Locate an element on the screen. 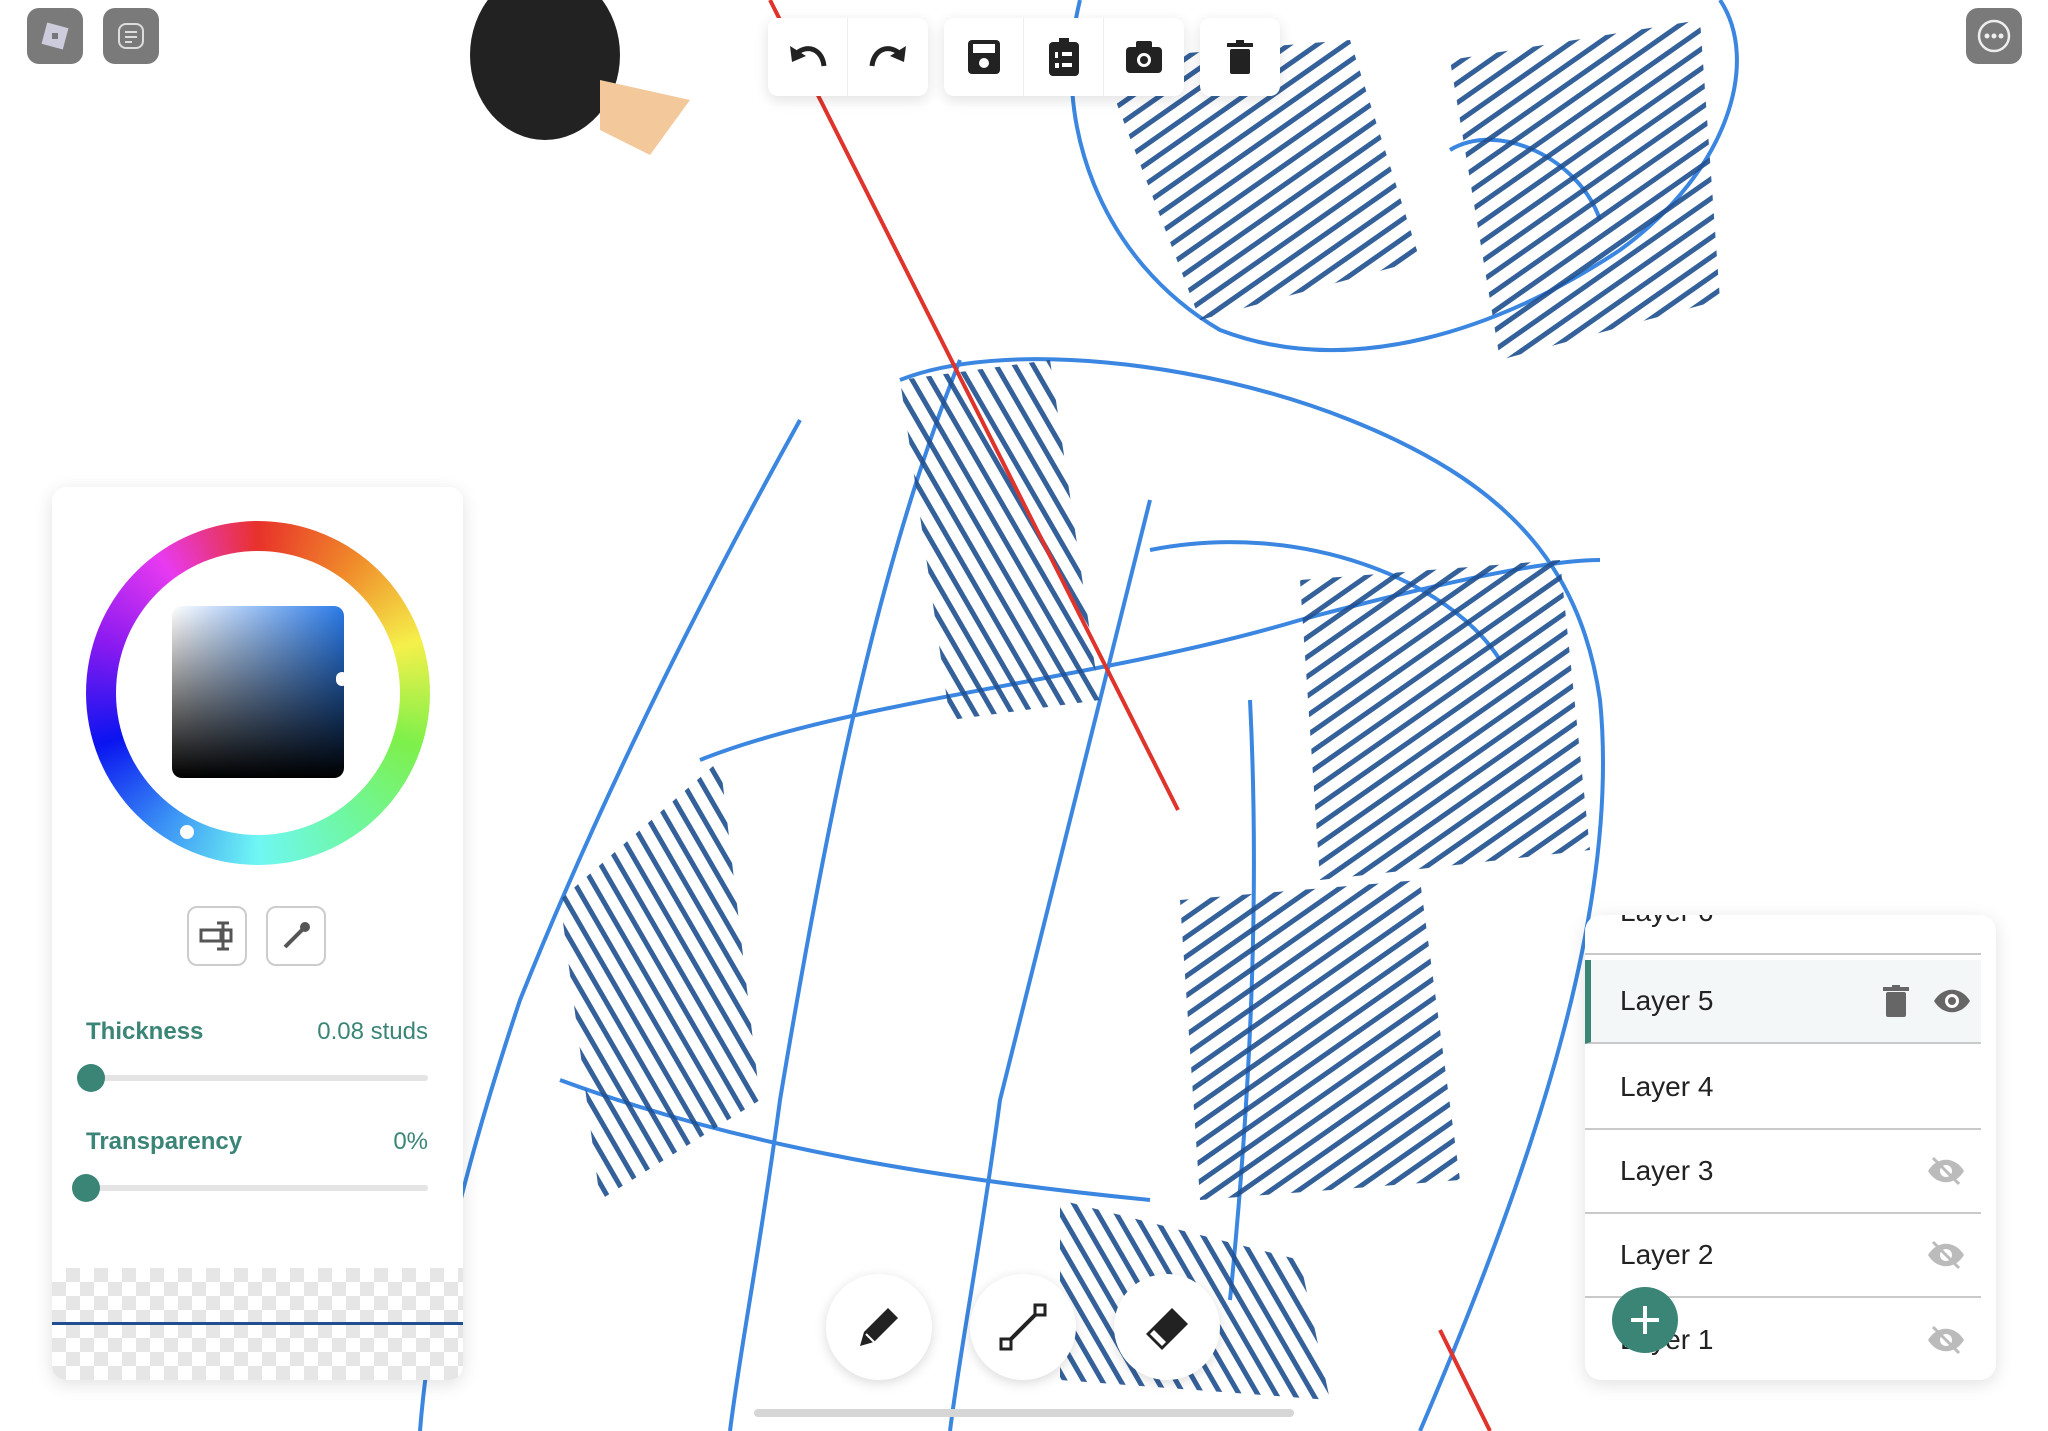  eraser-icon is located at coordinates (1167, 1329).